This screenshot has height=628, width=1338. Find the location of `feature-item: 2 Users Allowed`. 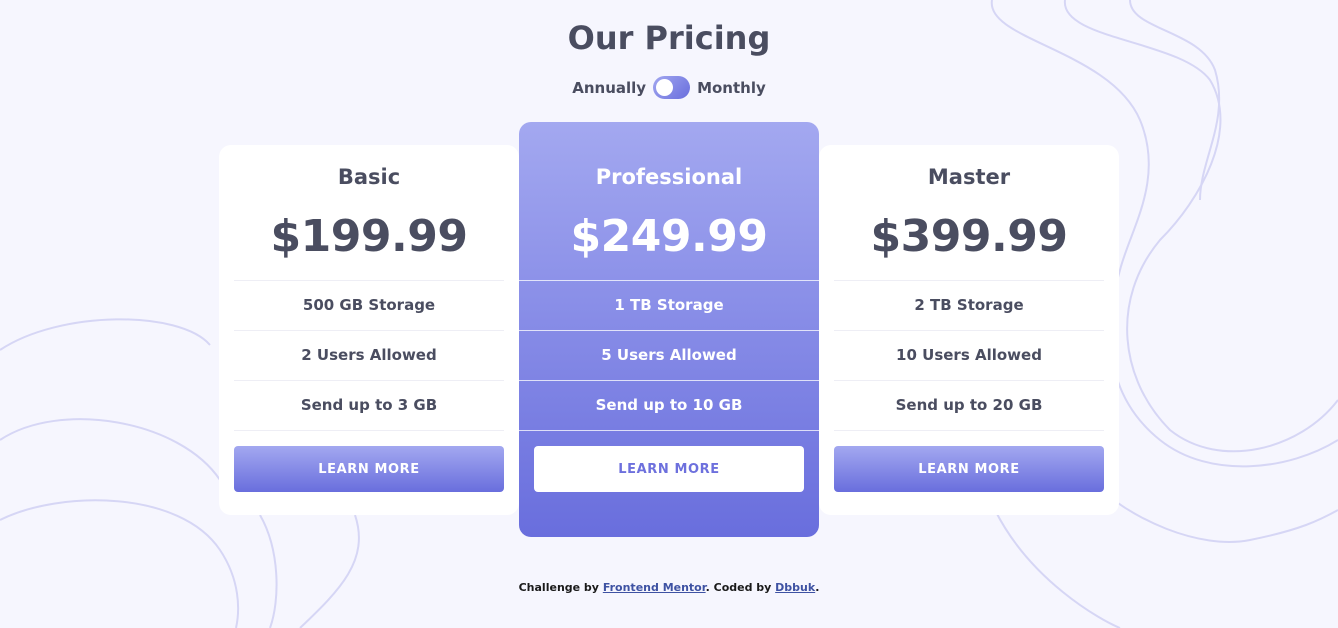

feature-item: 2 Users Allowed is located at coordinates (369, 356).